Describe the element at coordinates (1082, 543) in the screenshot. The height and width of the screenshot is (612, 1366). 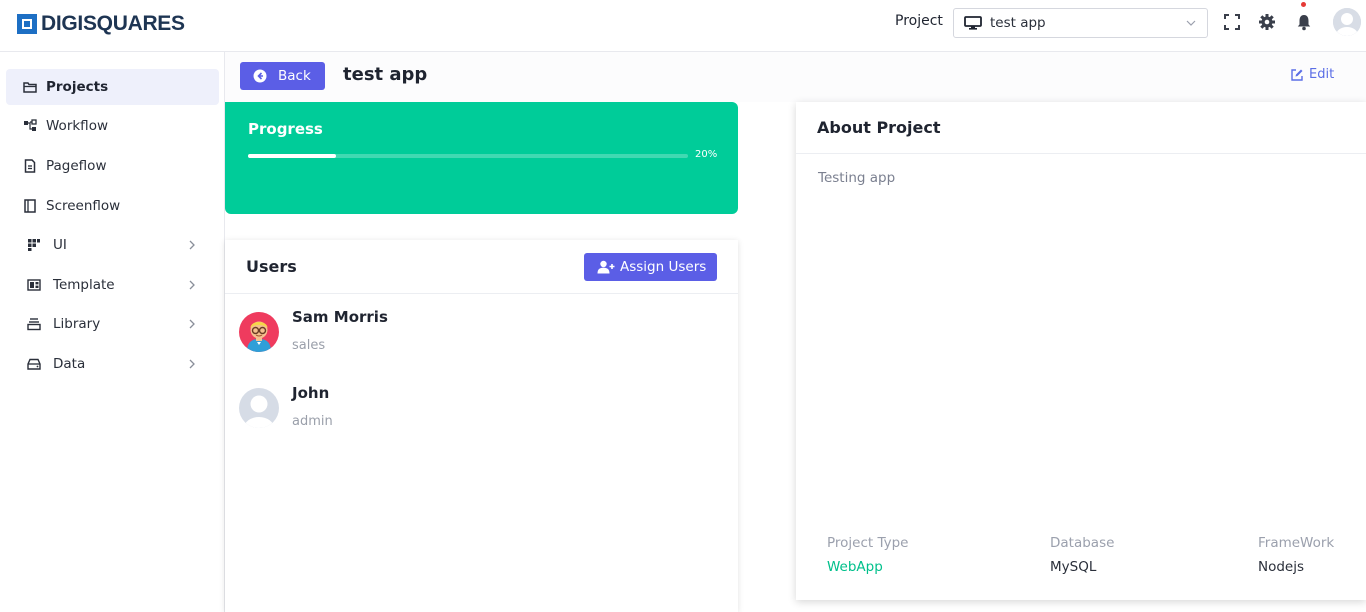
I see `database-label: Database` at that location.